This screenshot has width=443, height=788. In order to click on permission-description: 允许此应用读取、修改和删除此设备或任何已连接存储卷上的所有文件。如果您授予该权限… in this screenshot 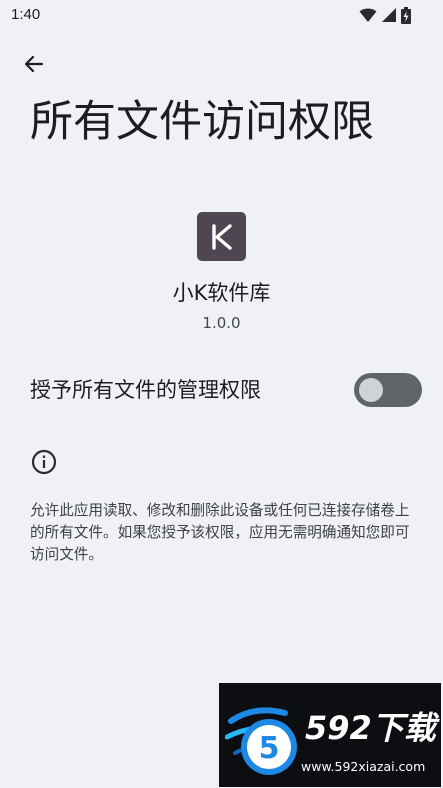, I will do `click(220, 532)`.